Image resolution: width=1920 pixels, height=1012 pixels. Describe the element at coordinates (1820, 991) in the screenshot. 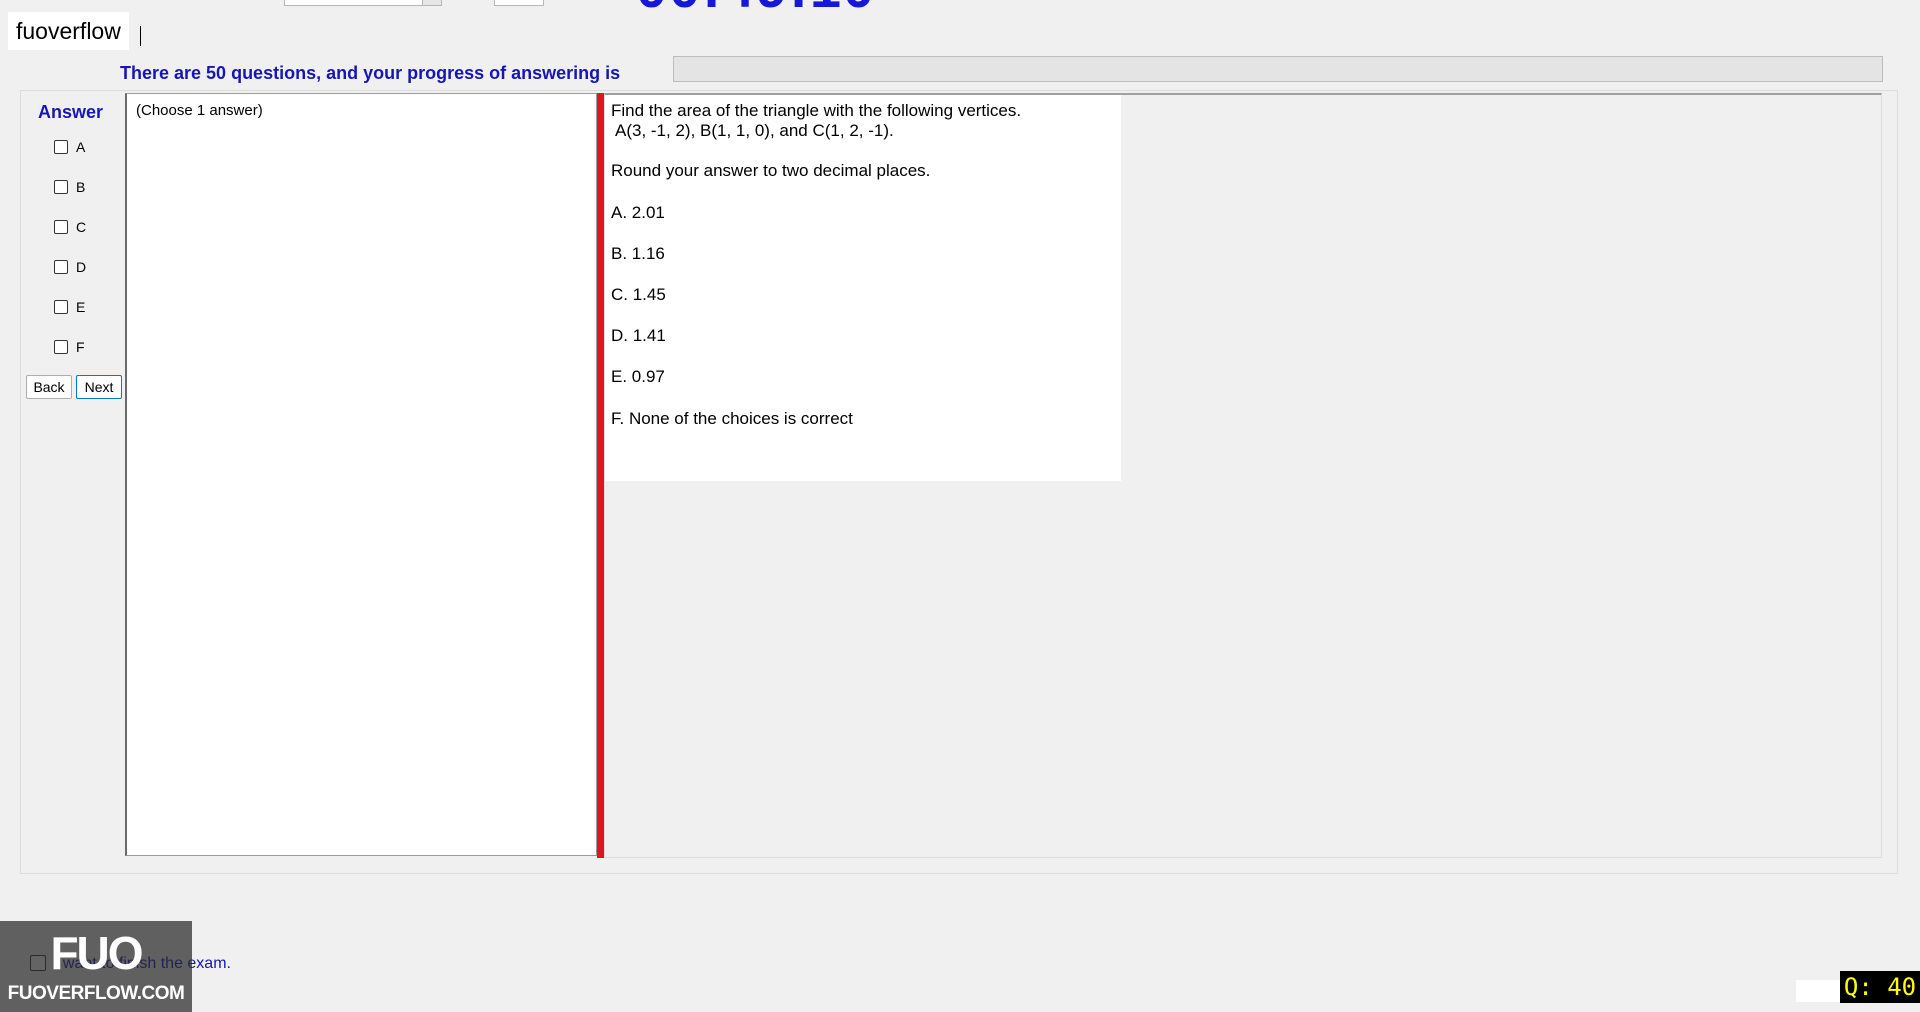

I see `counter-background` at that location.